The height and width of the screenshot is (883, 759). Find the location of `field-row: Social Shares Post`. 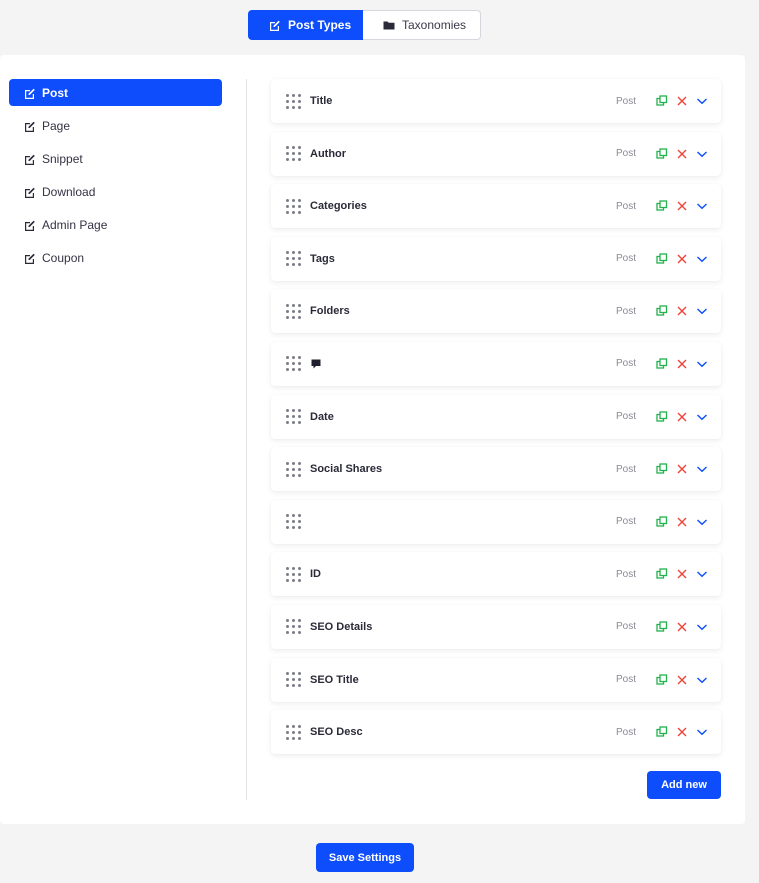

field-row: Social Shares Post is located at coordinates (496, 469).